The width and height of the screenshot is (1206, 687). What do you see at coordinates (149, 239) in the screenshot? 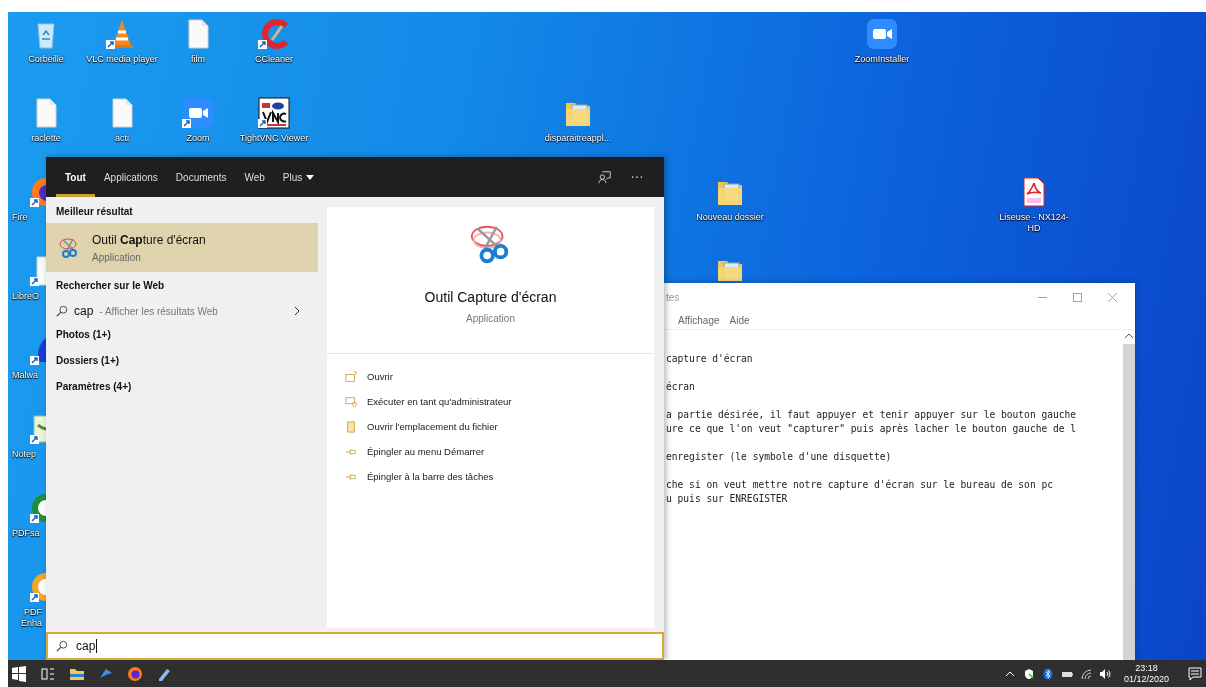
I see `result-title: Outil Capture d'écran` at bounding box center [149, 239].